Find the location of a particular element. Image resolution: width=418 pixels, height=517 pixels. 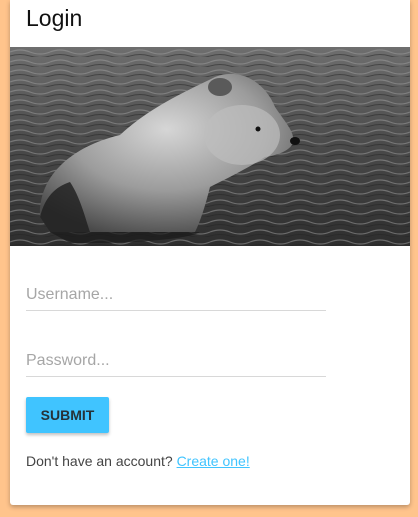

submit-button: SUBMIT is located at coordinates (67, 415).